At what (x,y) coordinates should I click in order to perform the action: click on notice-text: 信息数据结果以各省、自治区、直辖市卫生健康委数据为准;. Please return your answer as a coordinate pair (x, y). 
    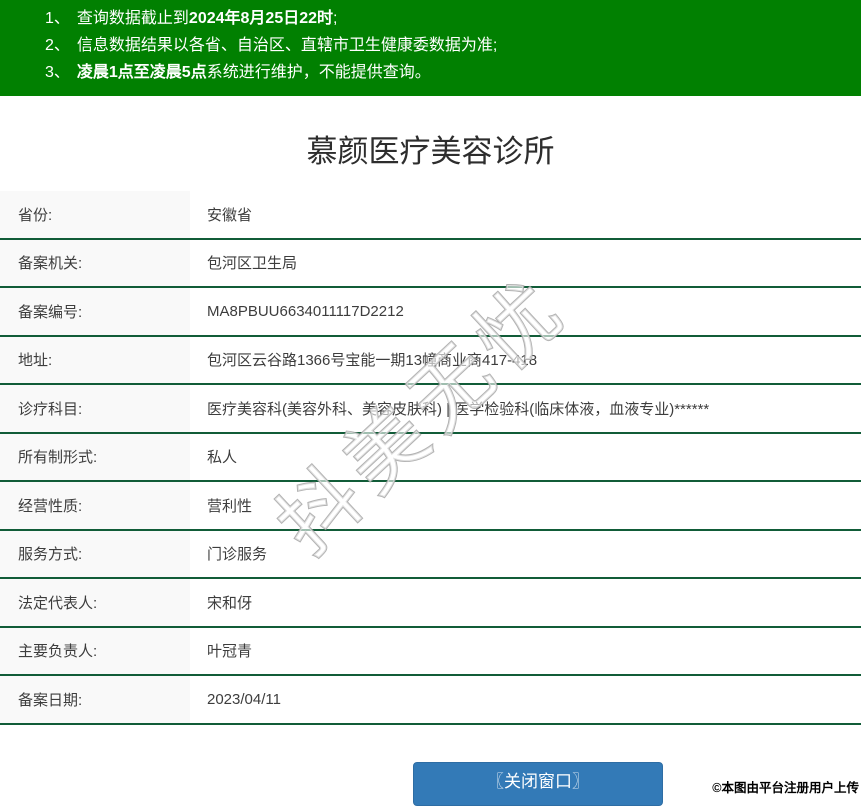
    Looking at the image, I should click on (287, 45).